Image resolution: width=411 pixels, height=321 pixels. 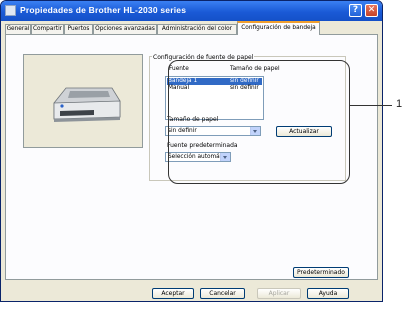 What do you see at coordinates (278, 28) in the screenshot?
I see `tab-configuracion-bandeja: Configuración de bandeja` at bounding box center [278, 28].